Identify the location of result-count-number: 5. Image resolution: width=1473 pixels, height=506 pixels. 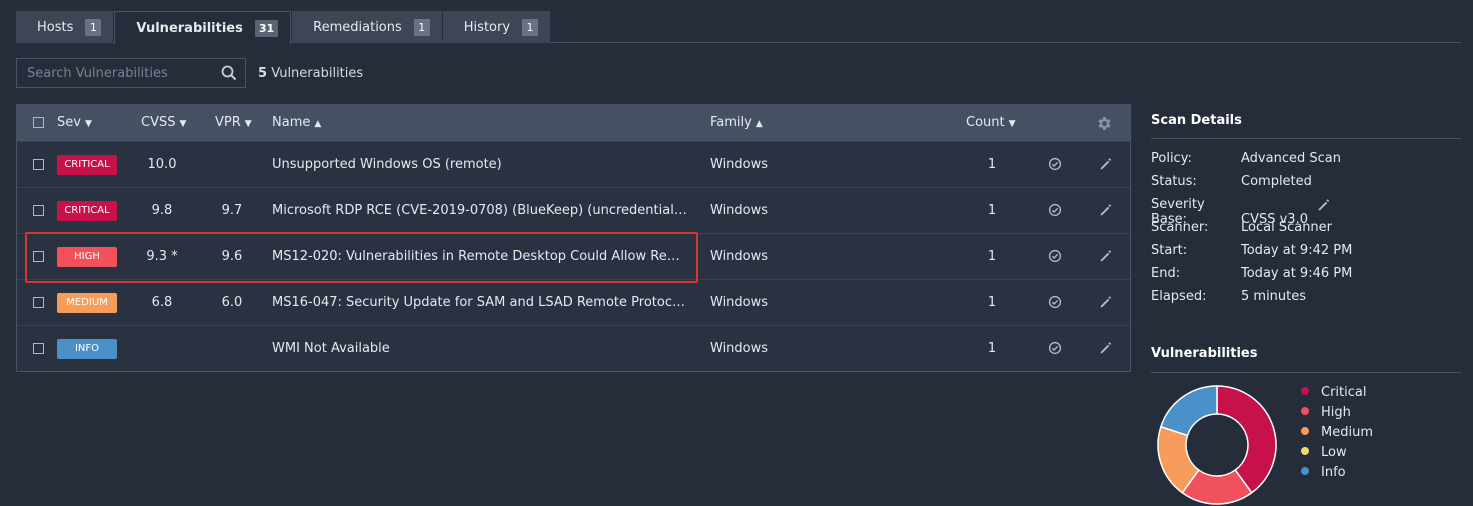
(263, 73).